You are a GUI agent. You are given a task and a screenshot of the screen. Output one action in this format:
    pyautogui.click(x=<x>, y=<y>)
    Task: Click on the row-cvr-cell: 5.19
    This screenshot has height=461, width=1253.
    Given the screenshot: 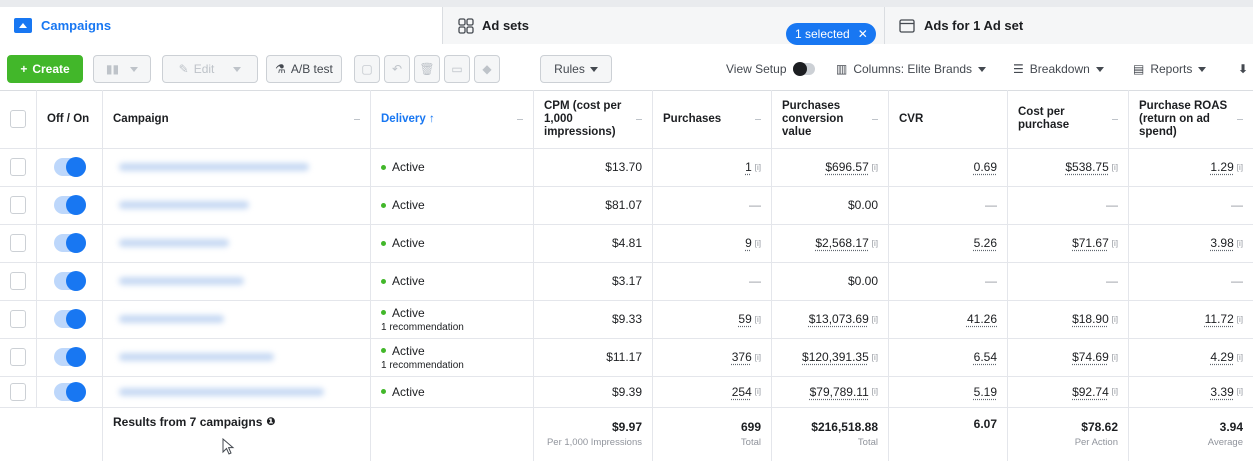 What is the action you would take?
    pyautogui.click(x=948, y=391)
    